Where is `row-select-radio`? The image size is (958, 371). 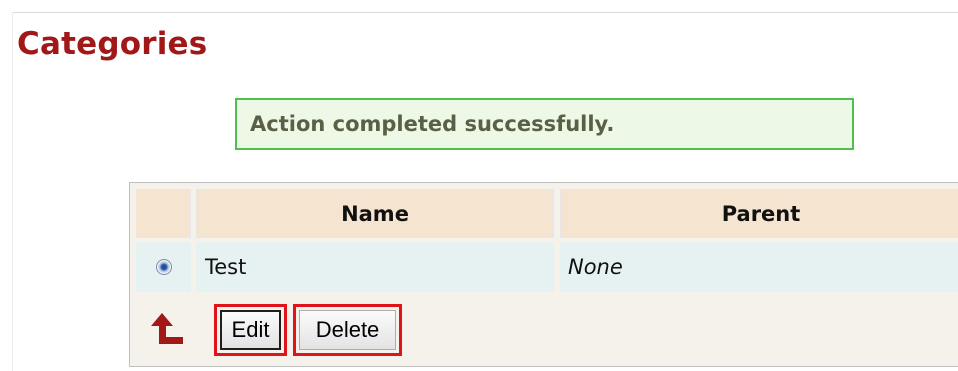 row-select-radio is located at coordinates (163, 267).